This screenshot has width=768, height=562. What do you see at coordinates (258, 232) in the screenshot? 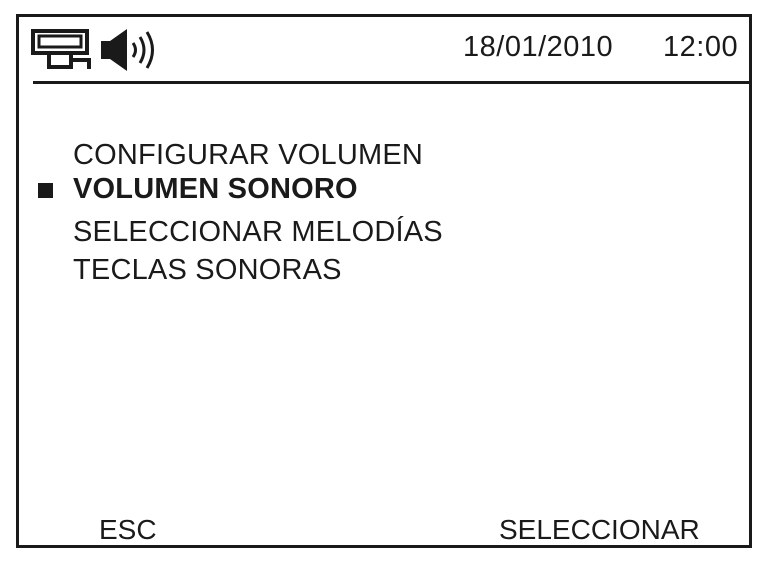
I see `menu-item-seleccionar-melodias: SELECCIONAR MELODÍAS` at bounding box center [258, 232].